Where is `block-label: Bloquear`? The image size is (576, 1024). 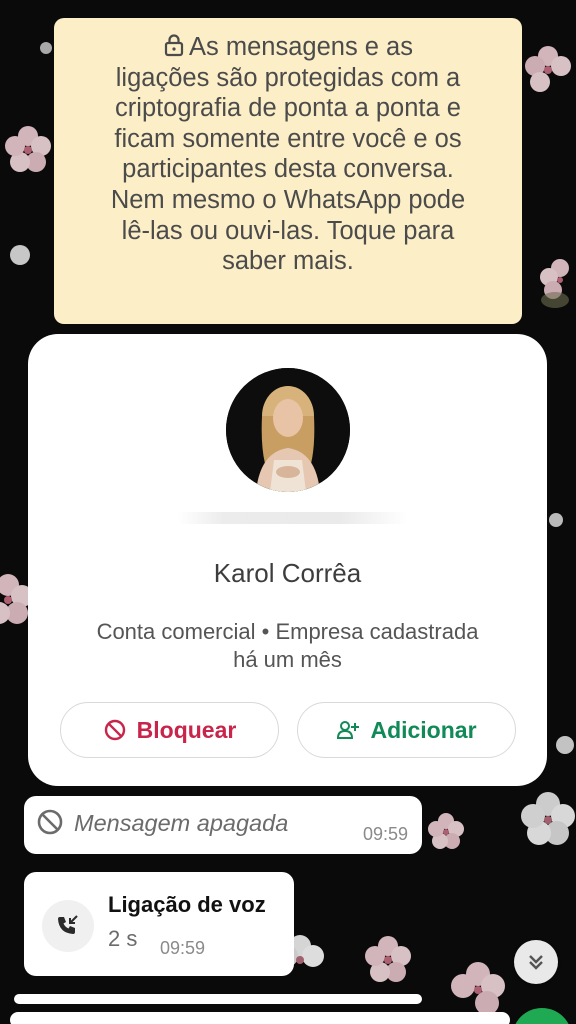 block-label: Bloquear is located at coordinates (186, 729).